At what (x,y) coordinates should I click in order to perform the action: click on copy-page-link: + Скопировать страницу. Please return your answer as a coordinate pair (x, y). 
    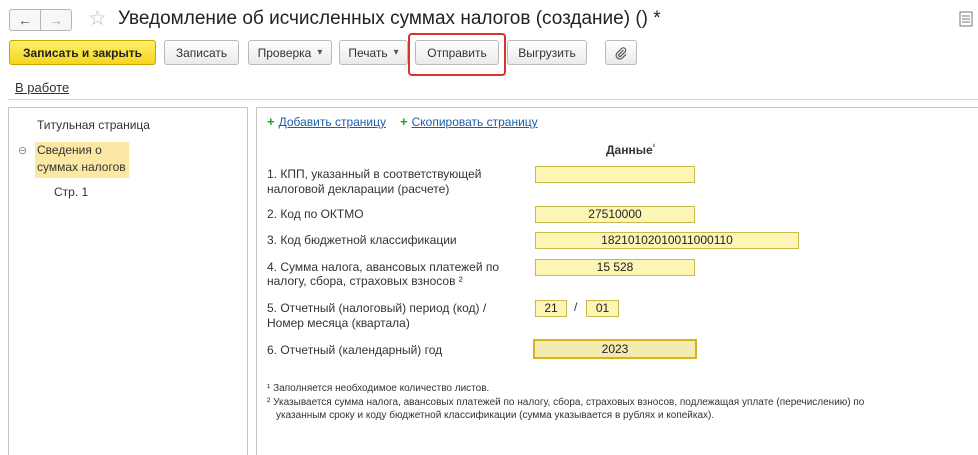
    Looking at the image, I should click on (469, 121).